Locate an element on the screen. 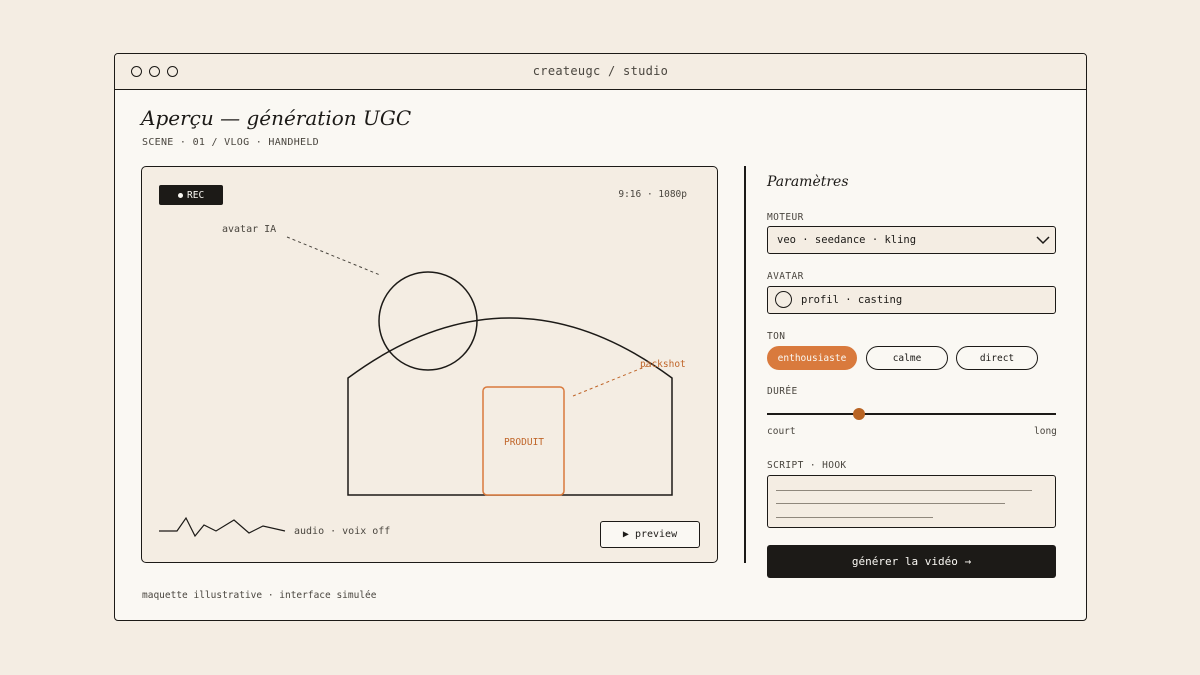 This screenshot has width=1200, height=675. avatar-field: profil · casting is located at coordinates (911, 300).